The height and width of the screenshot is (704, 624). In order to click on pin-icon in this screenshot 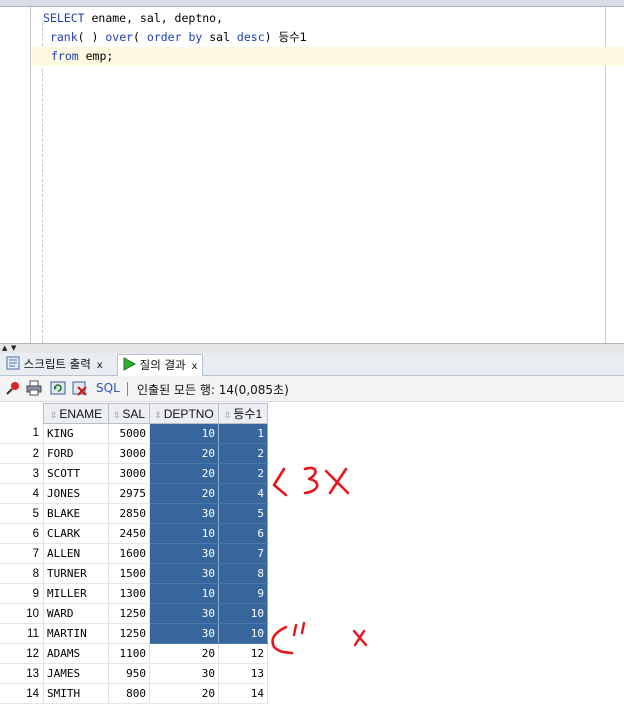, I will do `click(13, 388)`.